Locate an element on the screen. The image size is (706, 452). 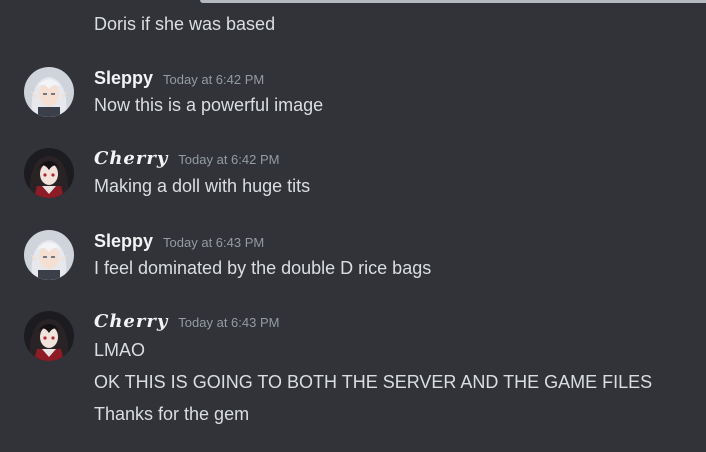
message-text: Now this is a powerful image is located at coordinates (209, 105).